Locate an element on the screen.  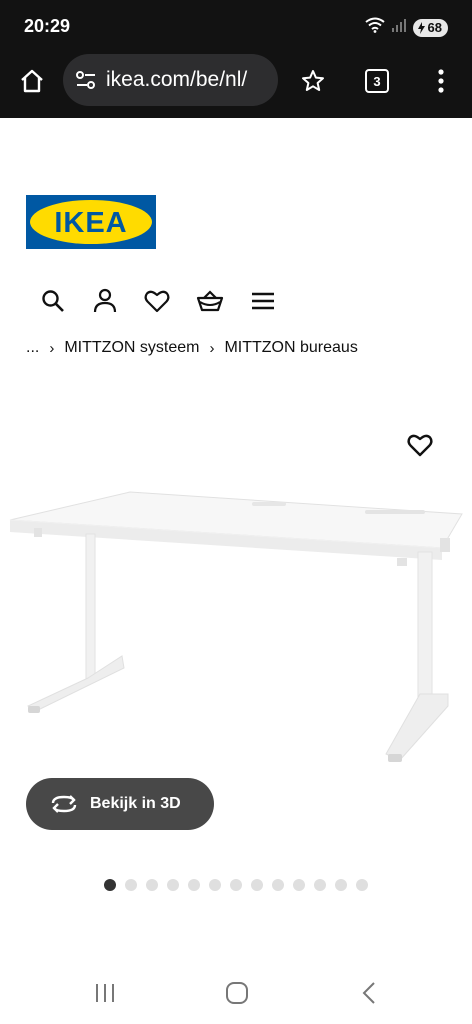
battery-level: 68 is located at coordinates (434, 27).